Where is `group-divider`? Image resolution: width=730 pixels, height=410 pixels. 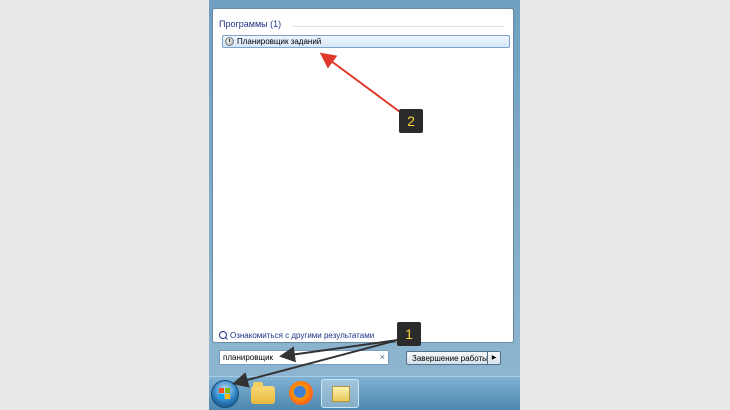 group-divider is located at coordinates (399, 26).